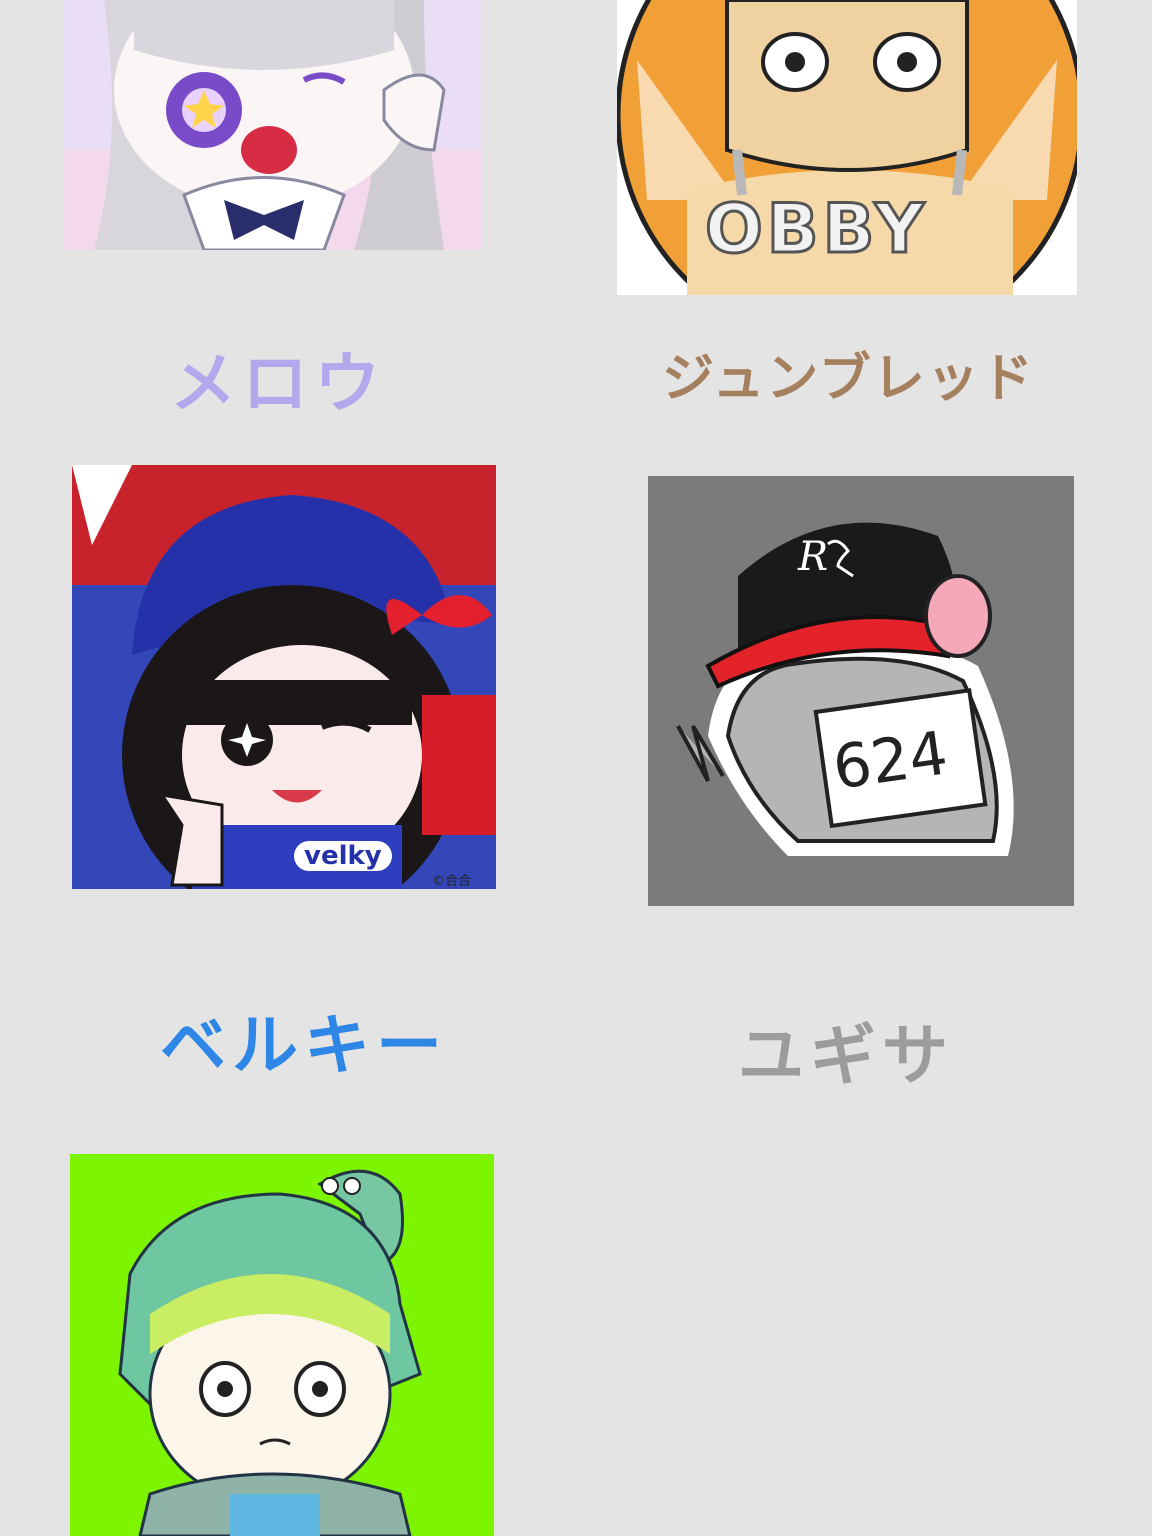 Image resolution: width=1152 pixels, height=1536 pixels. What do you see at coordinates (847, 147) in the screenshot?
I see `avatar-junbread: OBBY` at bounding box center [847, 147].